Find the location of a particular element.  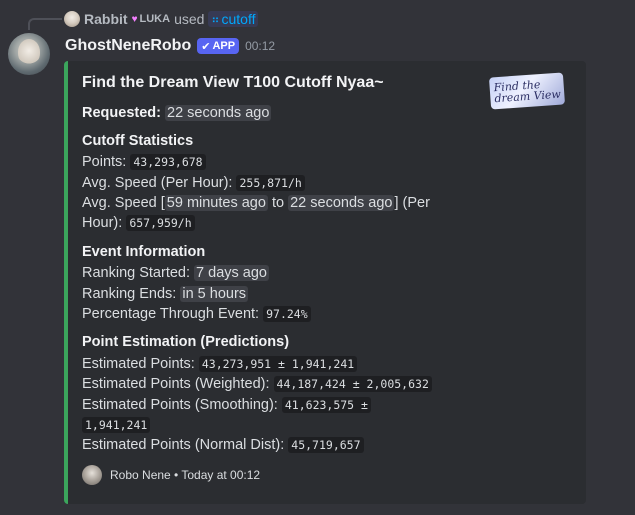

points-value: 43,293,678 is located at coordinates (168, 162).